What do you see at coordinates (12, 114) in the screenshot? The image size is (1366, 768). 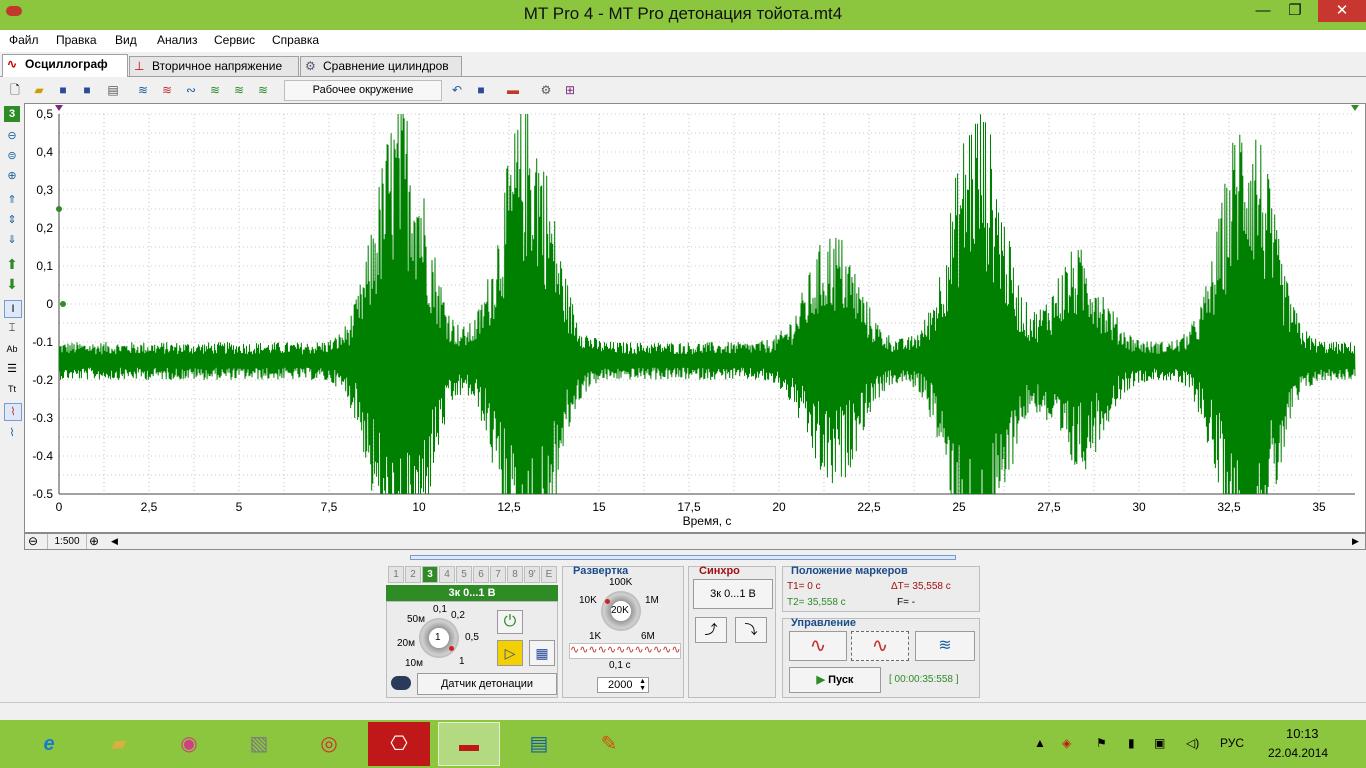 I see `channel-badge: 3` at bounding box center [12, 114].